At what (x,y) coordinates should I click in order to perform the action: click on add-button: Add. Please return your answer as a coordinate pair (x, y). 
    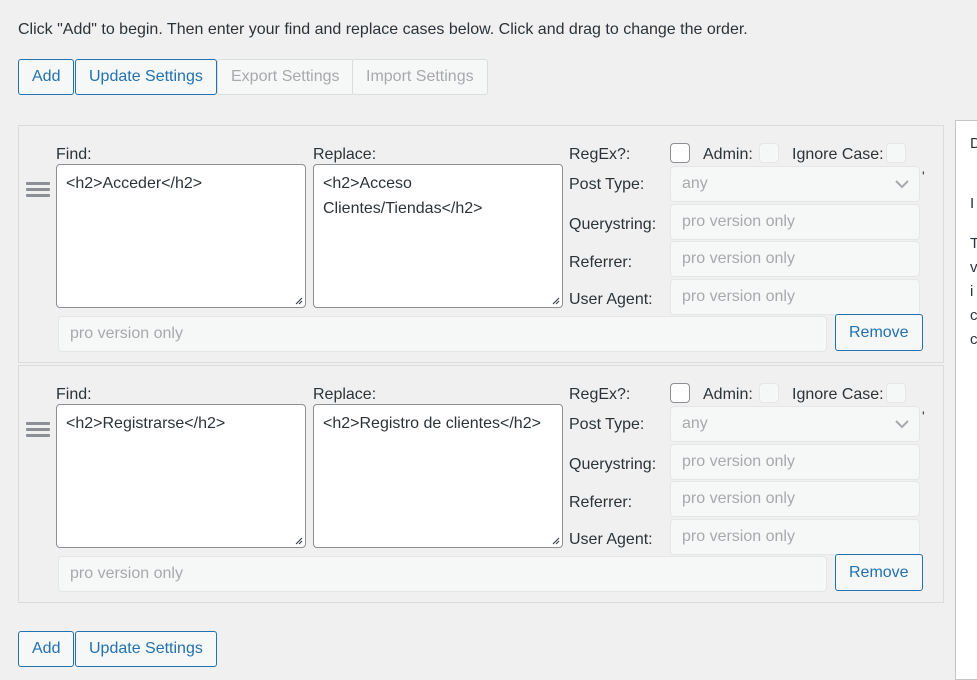
    Looking at the image, I should click on (46, 77).